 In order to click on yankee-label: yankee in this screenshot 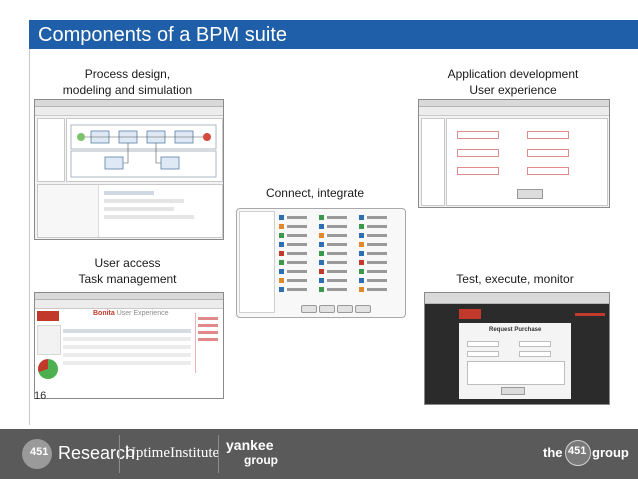, I will do `click(250, 445)`.